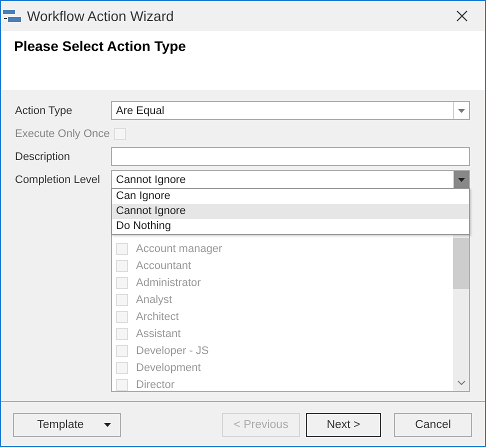 This screenshot has height=447, width=486. Describe the element at coordinates (43, 156) in the screenshot. I see `field-label: Description` at that location.